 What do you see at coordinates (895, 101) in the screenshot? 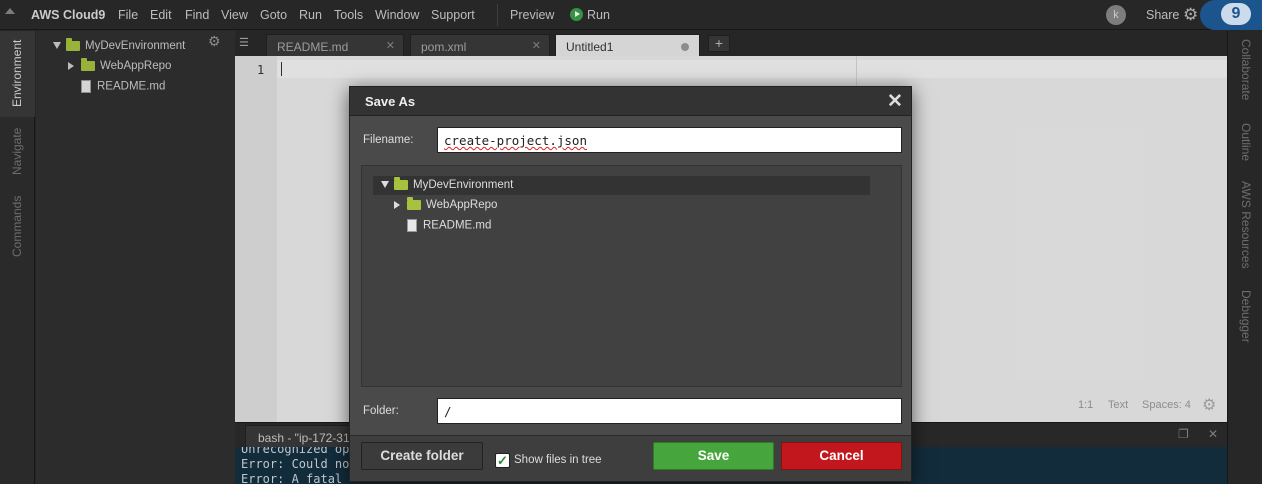
I see `close-icon: ✕` at bounding box center [895, 101].